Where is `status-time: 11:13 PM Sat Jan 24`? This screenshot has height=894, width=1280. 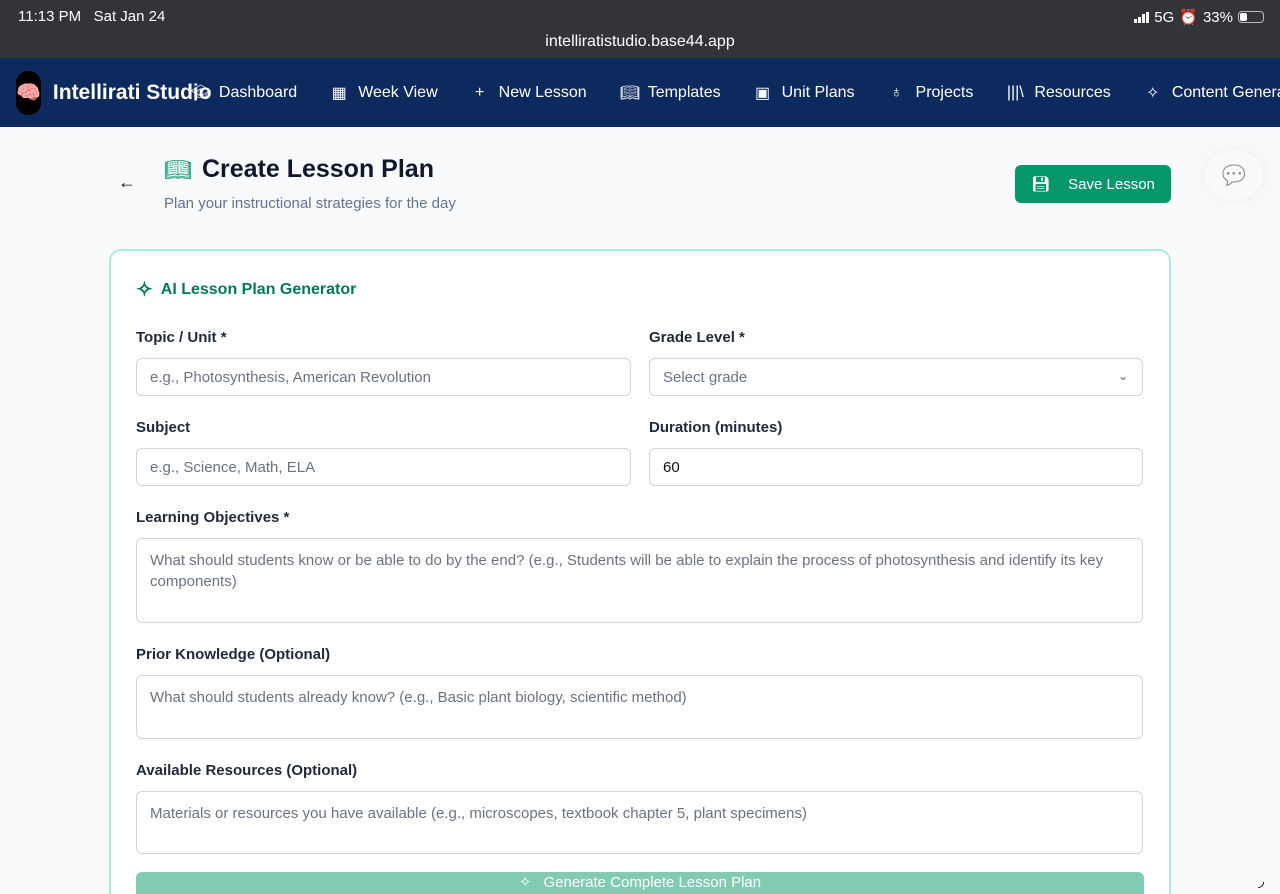
status-time: 11:13 PM Sat Jan 24 is located at coordinates (92, 16).